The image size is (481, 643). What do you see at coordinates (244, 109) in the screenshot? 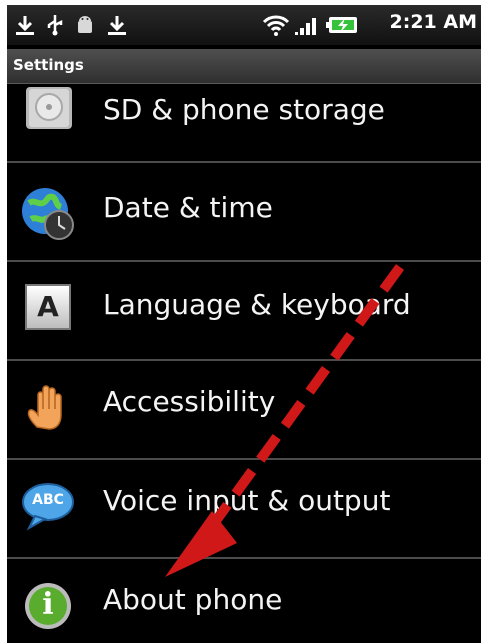
I see `settings-item-label: SD & phone storage` at bounding box center [244, 109].